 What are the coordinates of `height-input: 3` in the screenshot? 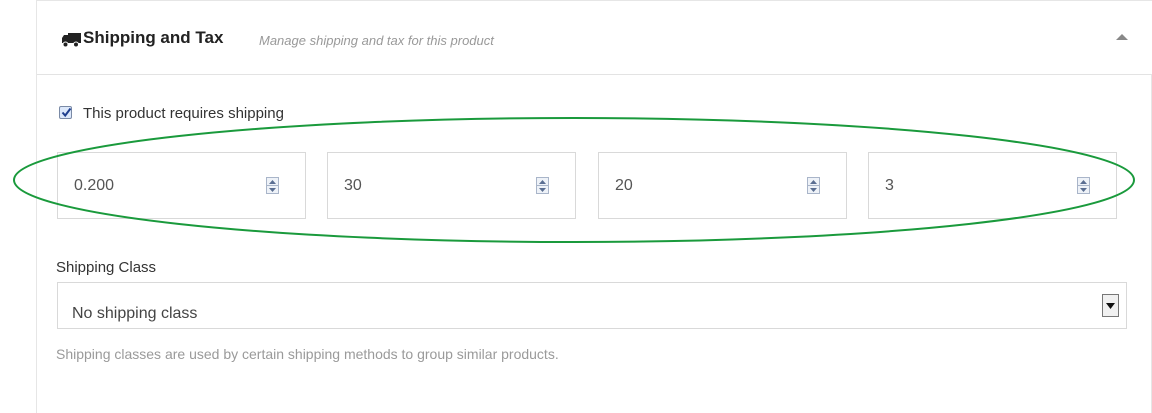 It's located at (992, 185).